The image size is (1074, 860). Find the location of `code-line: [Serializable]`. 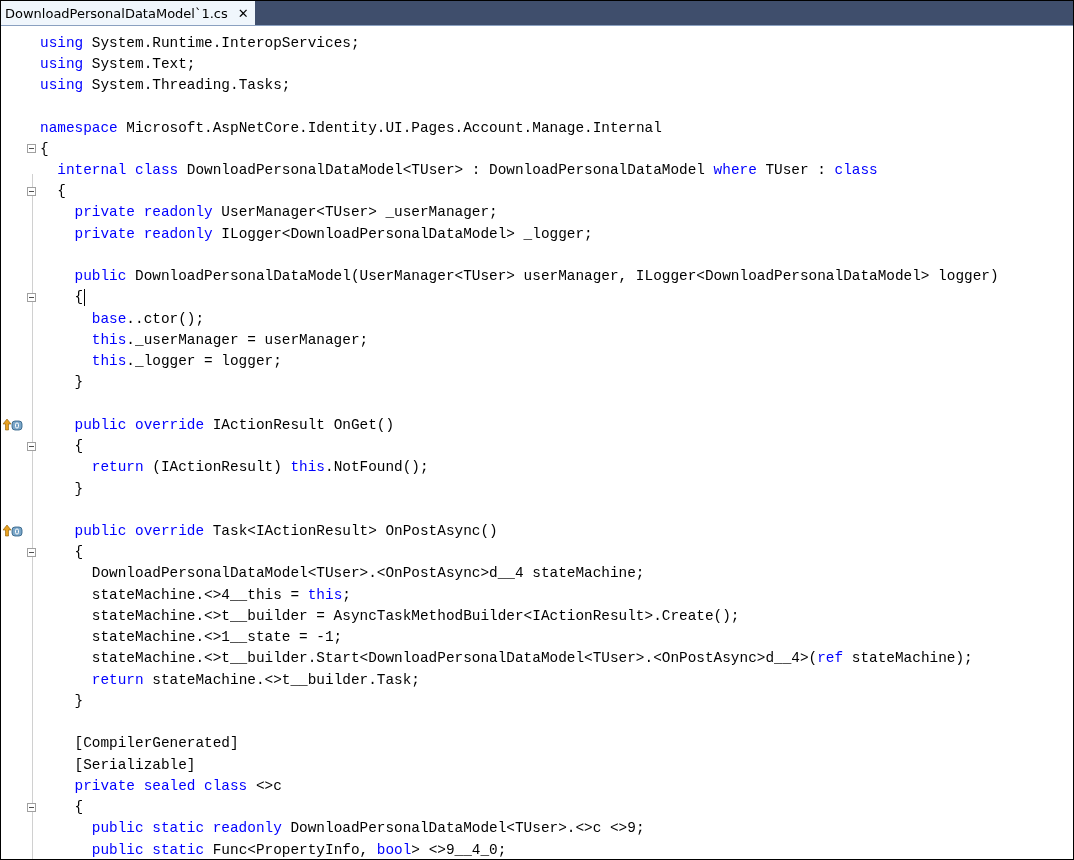

code-line: [Serializable] is located at coordinates (134, 765).